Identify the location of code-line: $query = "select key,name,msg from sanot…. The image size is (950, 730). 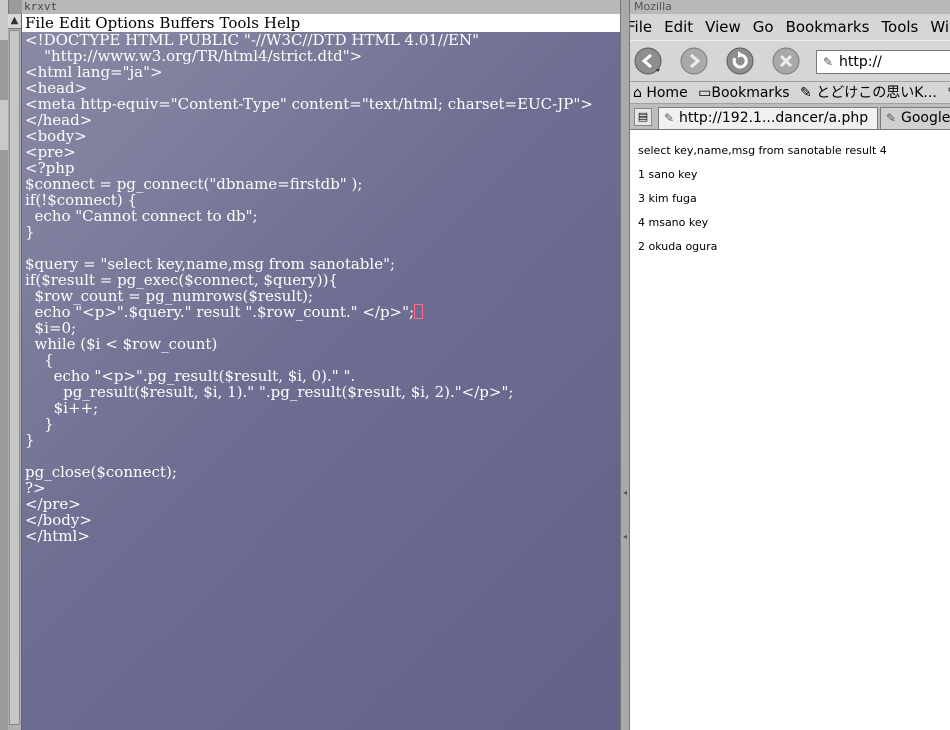
(210, 264).